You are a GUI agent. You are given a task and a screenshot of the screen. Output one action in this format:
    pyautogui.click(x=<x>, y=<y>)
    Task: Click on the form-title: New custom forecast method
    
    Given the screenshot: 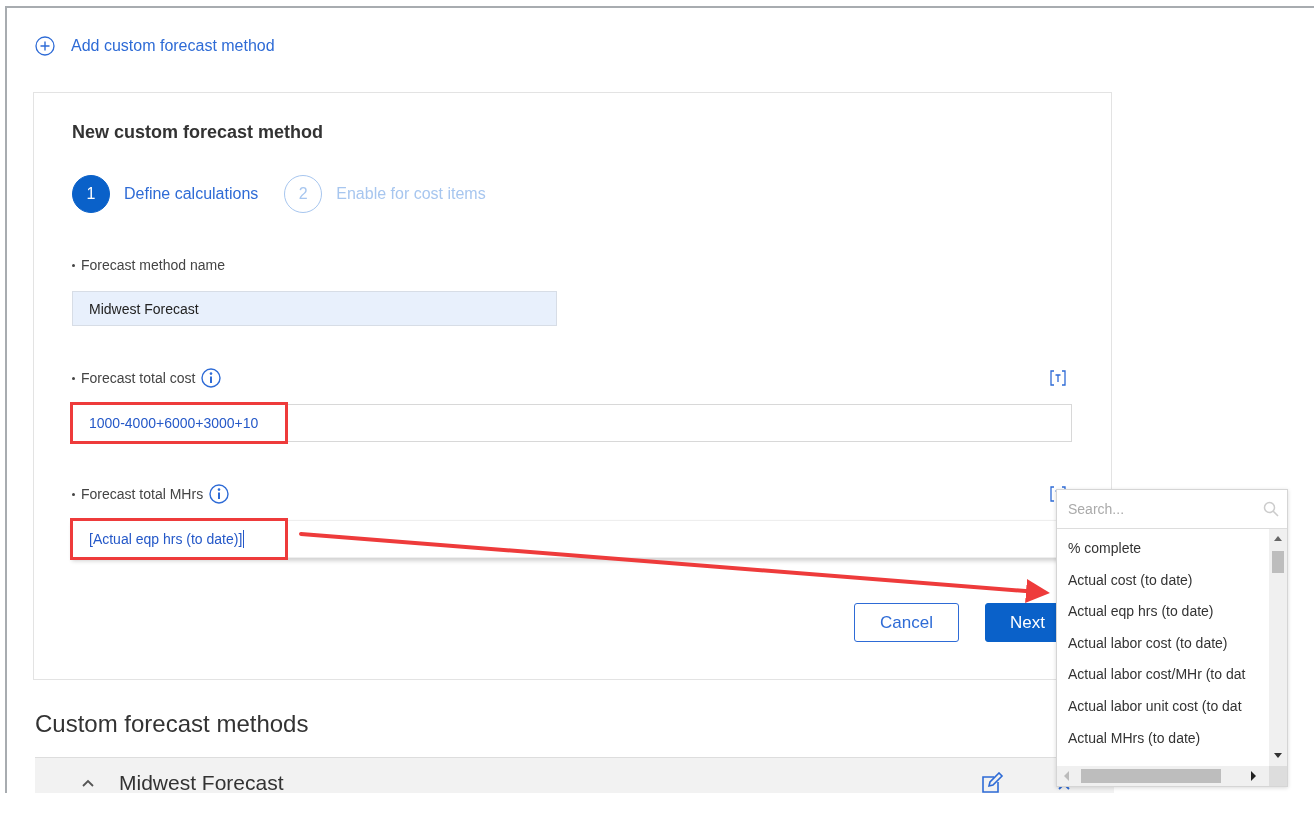 What is the action you would take?
    pyautogui.click(x=198, y=132)
    